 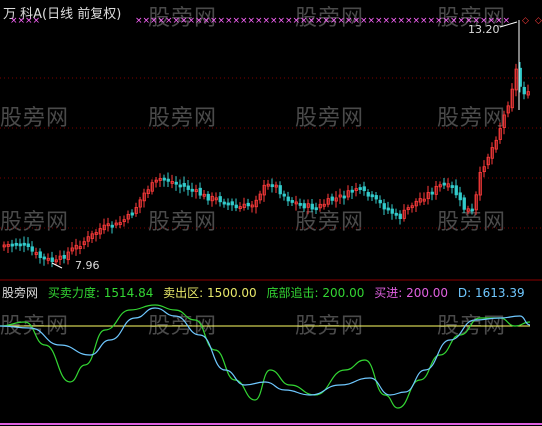 What do you see at coordinates (128, 293) in the screenshot?
I see `legend-force-value: 1514.84` at bounding box center [128, 293].